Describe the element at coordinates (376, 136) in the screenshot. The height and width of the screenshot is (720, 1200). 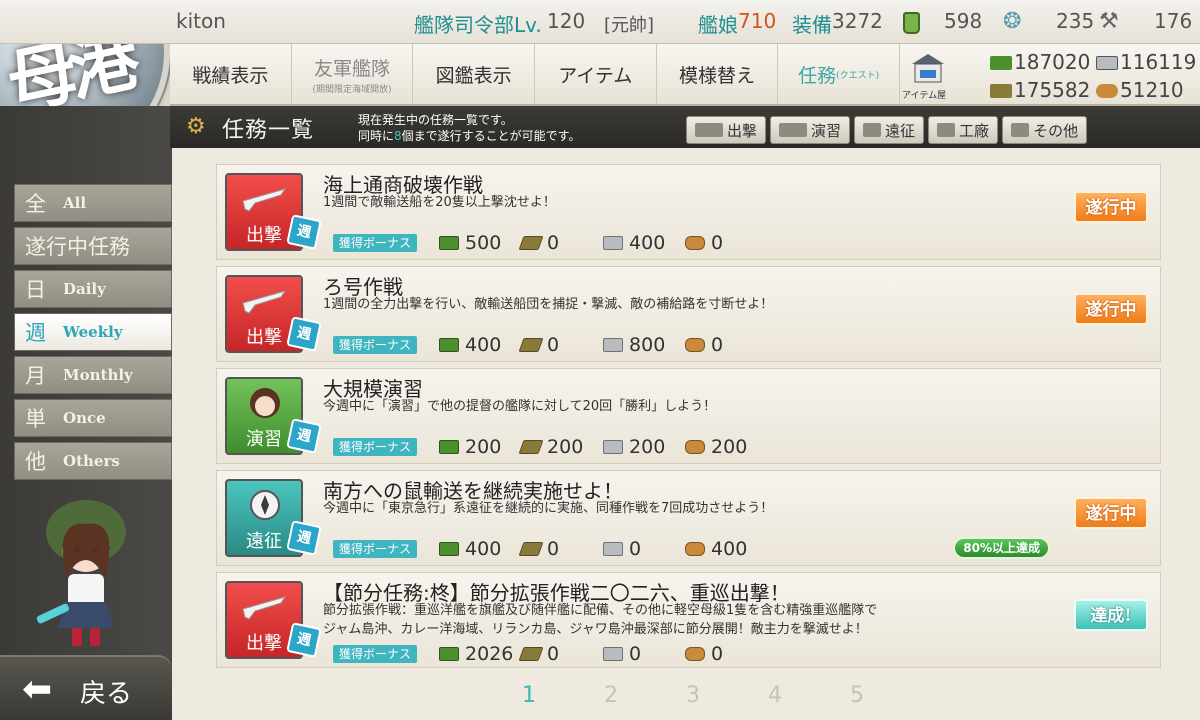
I see `header-desc-part: 同時に` at that location.